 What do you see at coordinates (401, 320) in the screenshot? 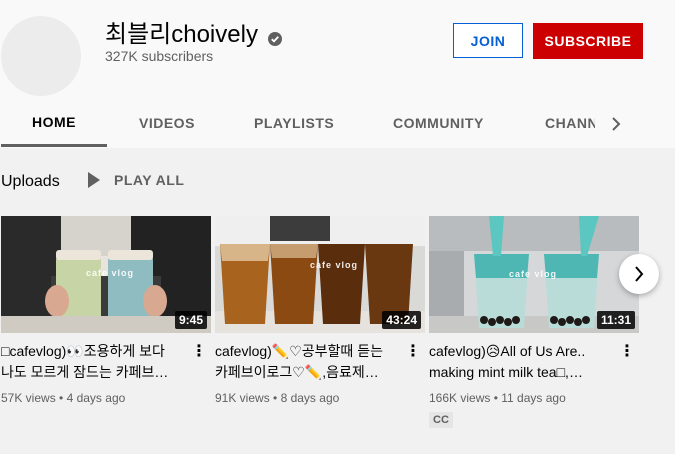
I see `video-duration: 43:24` at bounding box center [401, 320].